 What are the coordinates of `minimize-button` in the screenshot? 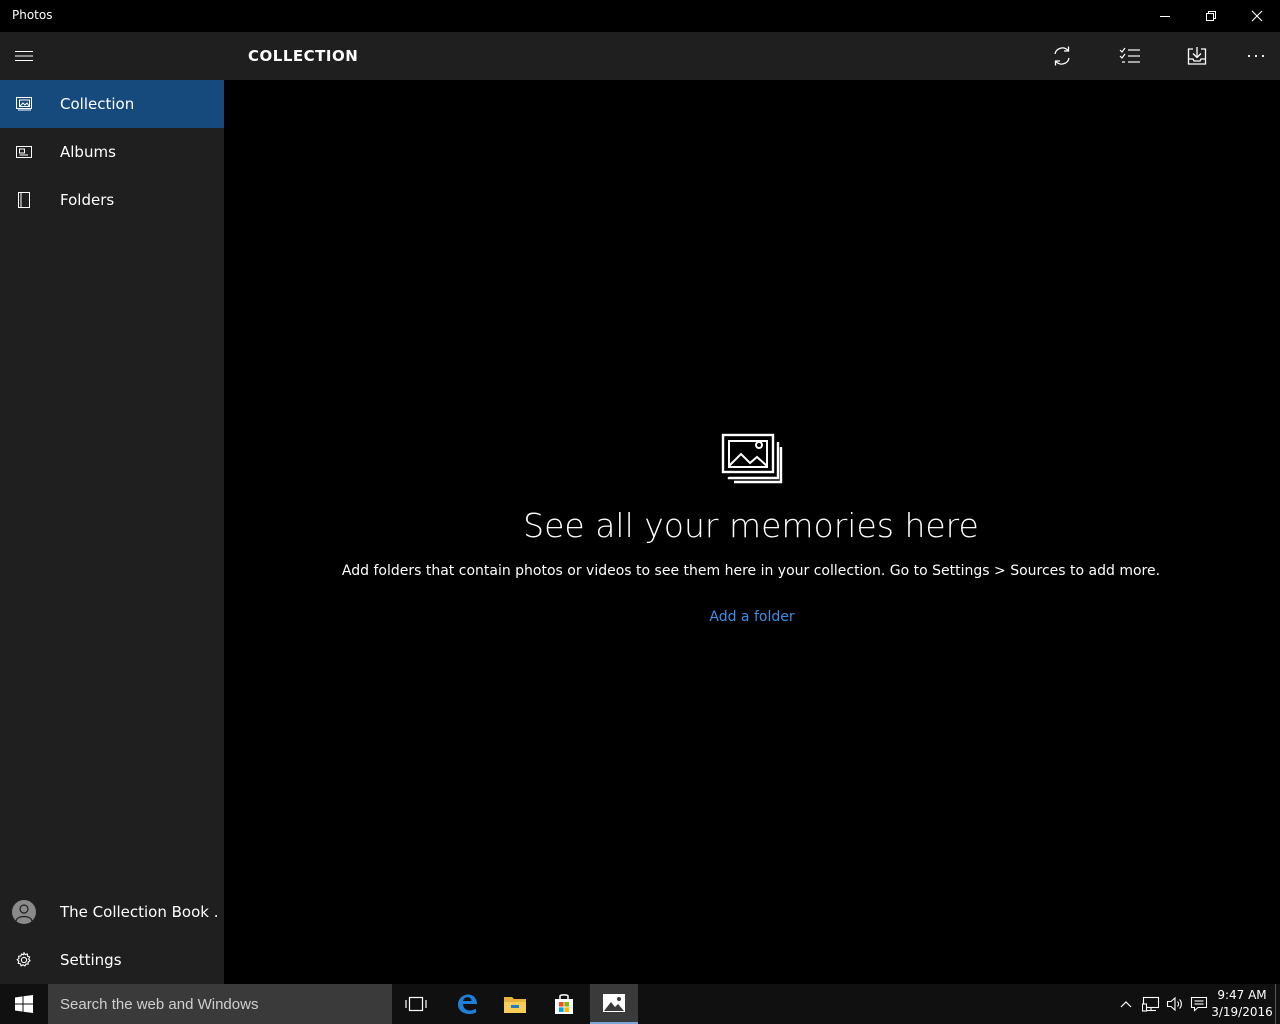 It's located at (1165, 16).